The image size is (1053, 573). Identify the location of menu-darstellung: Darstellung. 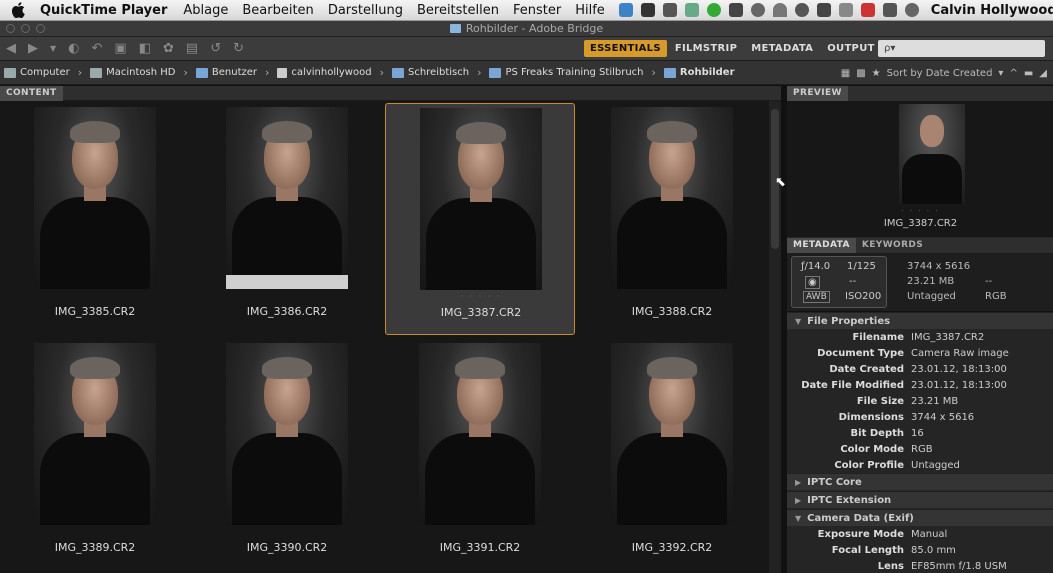
(365, 10).